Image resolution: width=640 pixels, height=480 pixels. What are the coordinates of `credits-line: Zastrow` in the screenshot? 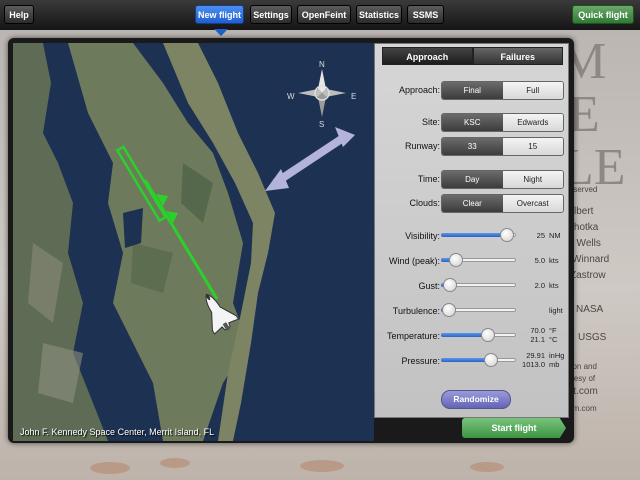 It's located at (588, 275).